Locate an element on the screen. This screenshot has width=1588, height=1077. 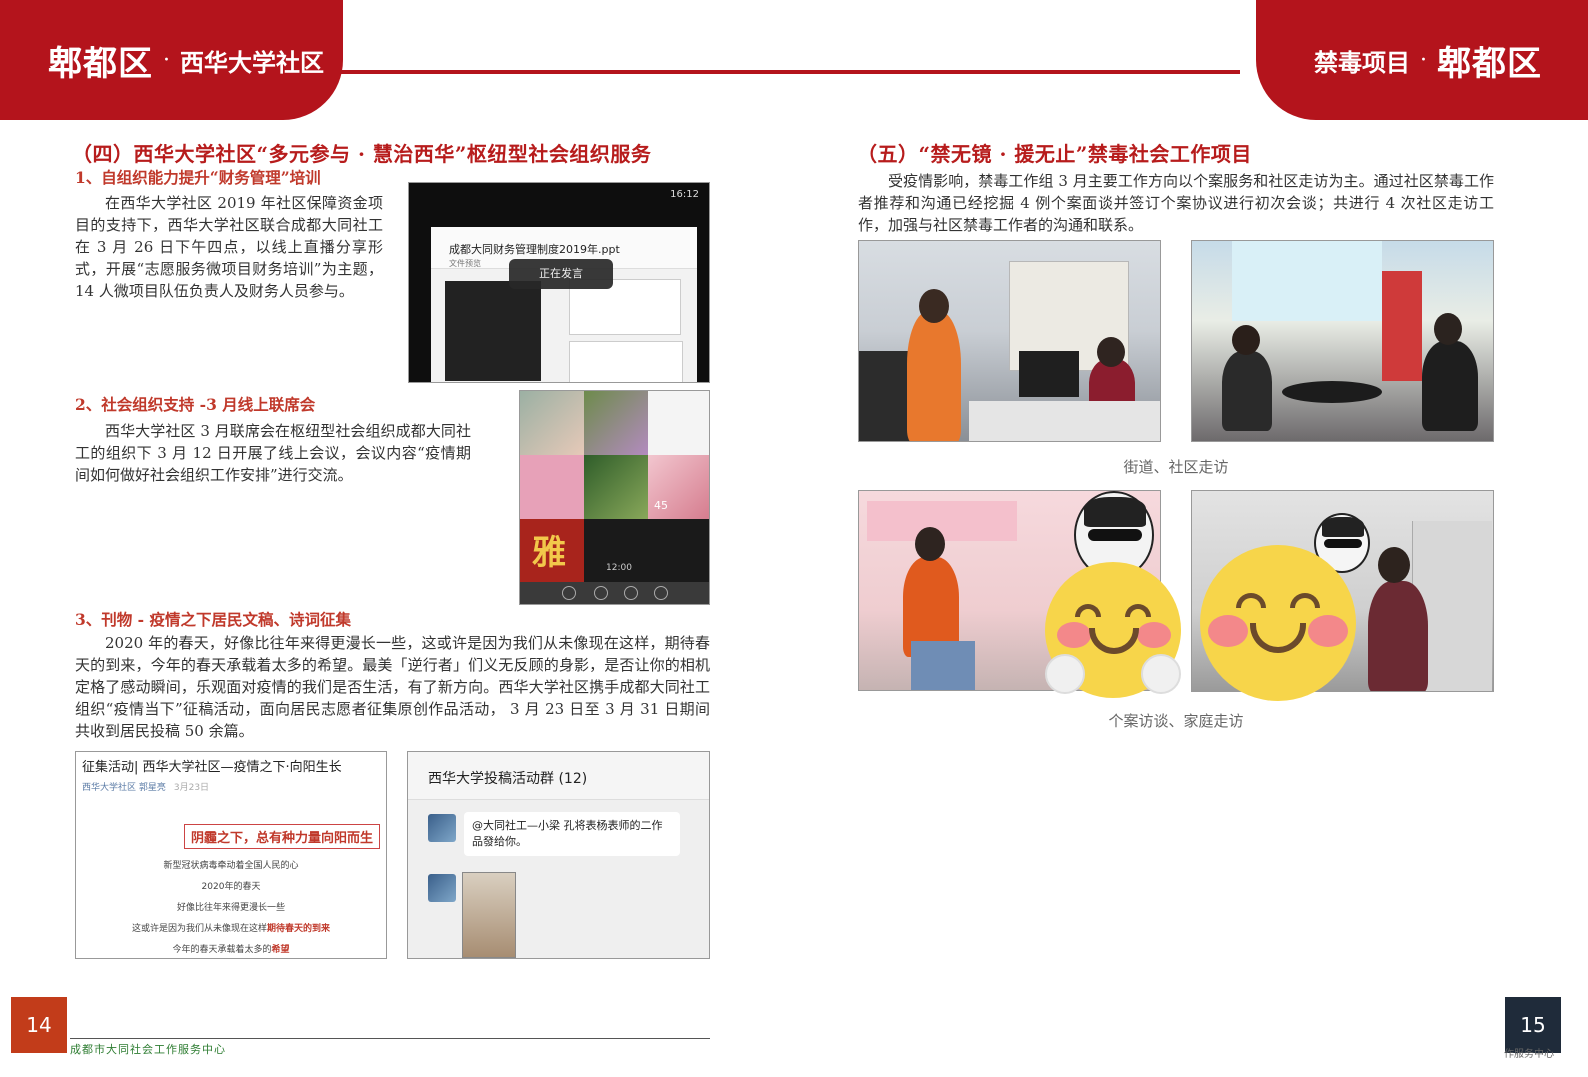
group-chat-screenshot: 西华大学投稿活动群 (12) @大同社工—小梁 孔将表杨表师的二作品發给你。 is located at coordinates (558, 855).